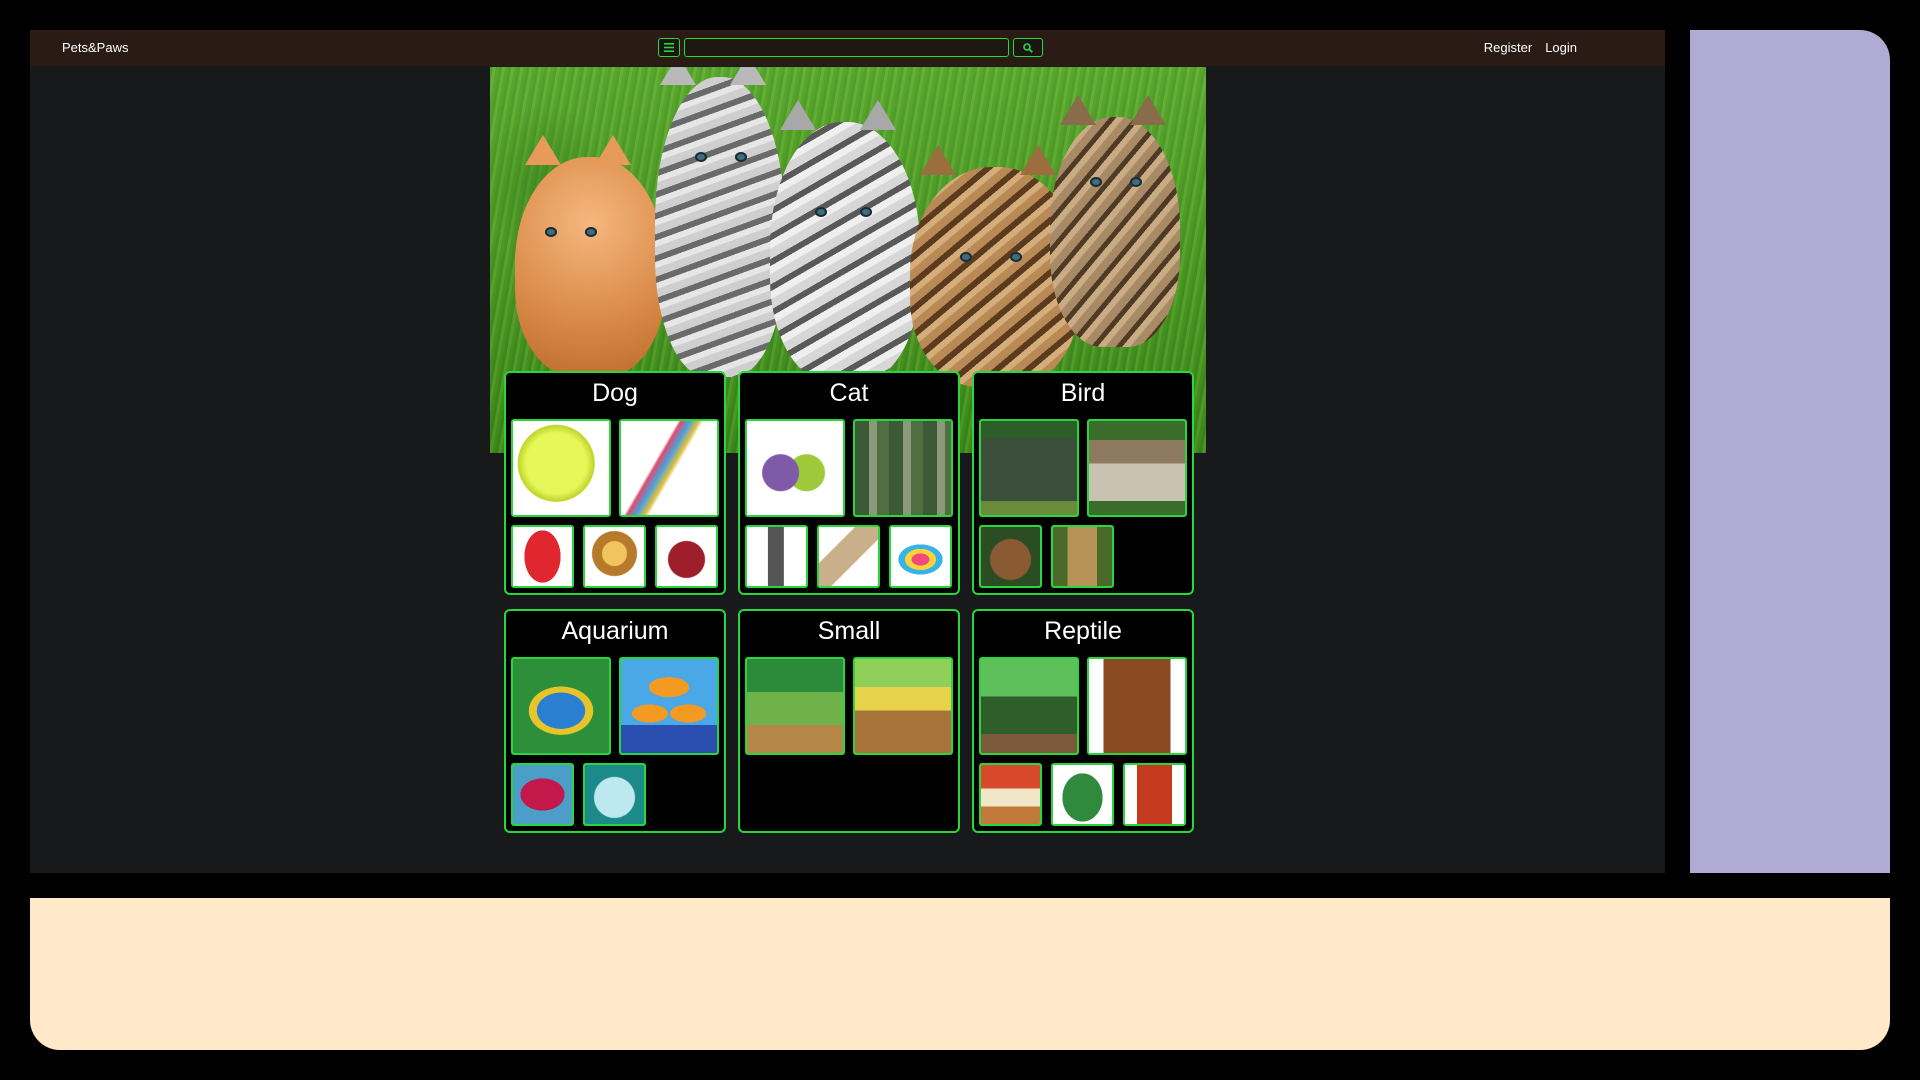 The image size is (1920, 1080). What do you see at coordinates (1029, 706) in the screenshot?
I see `product-thumb-terrarium` at bounding box center [1029, 706].